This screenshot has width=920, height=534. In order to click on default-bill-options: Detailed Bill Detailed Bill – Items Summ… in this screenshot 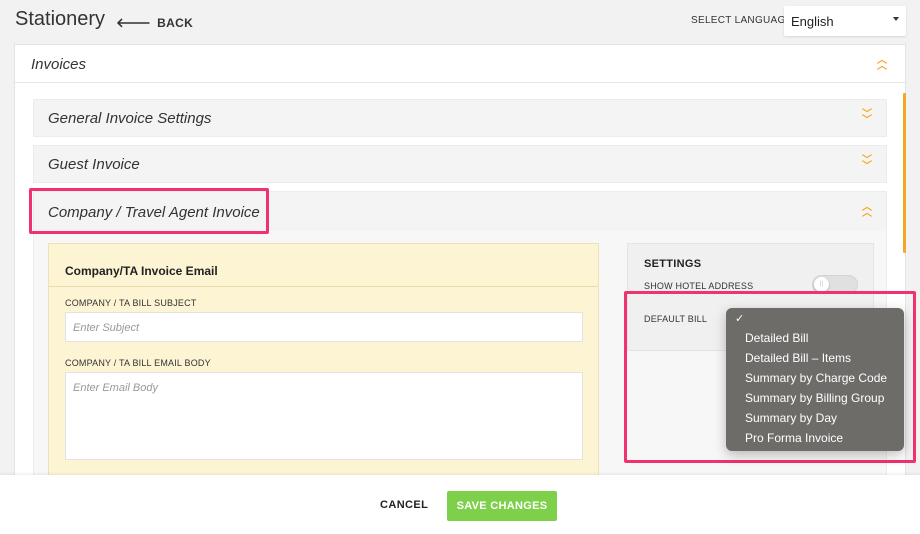, I will do `click(816, 390)`.